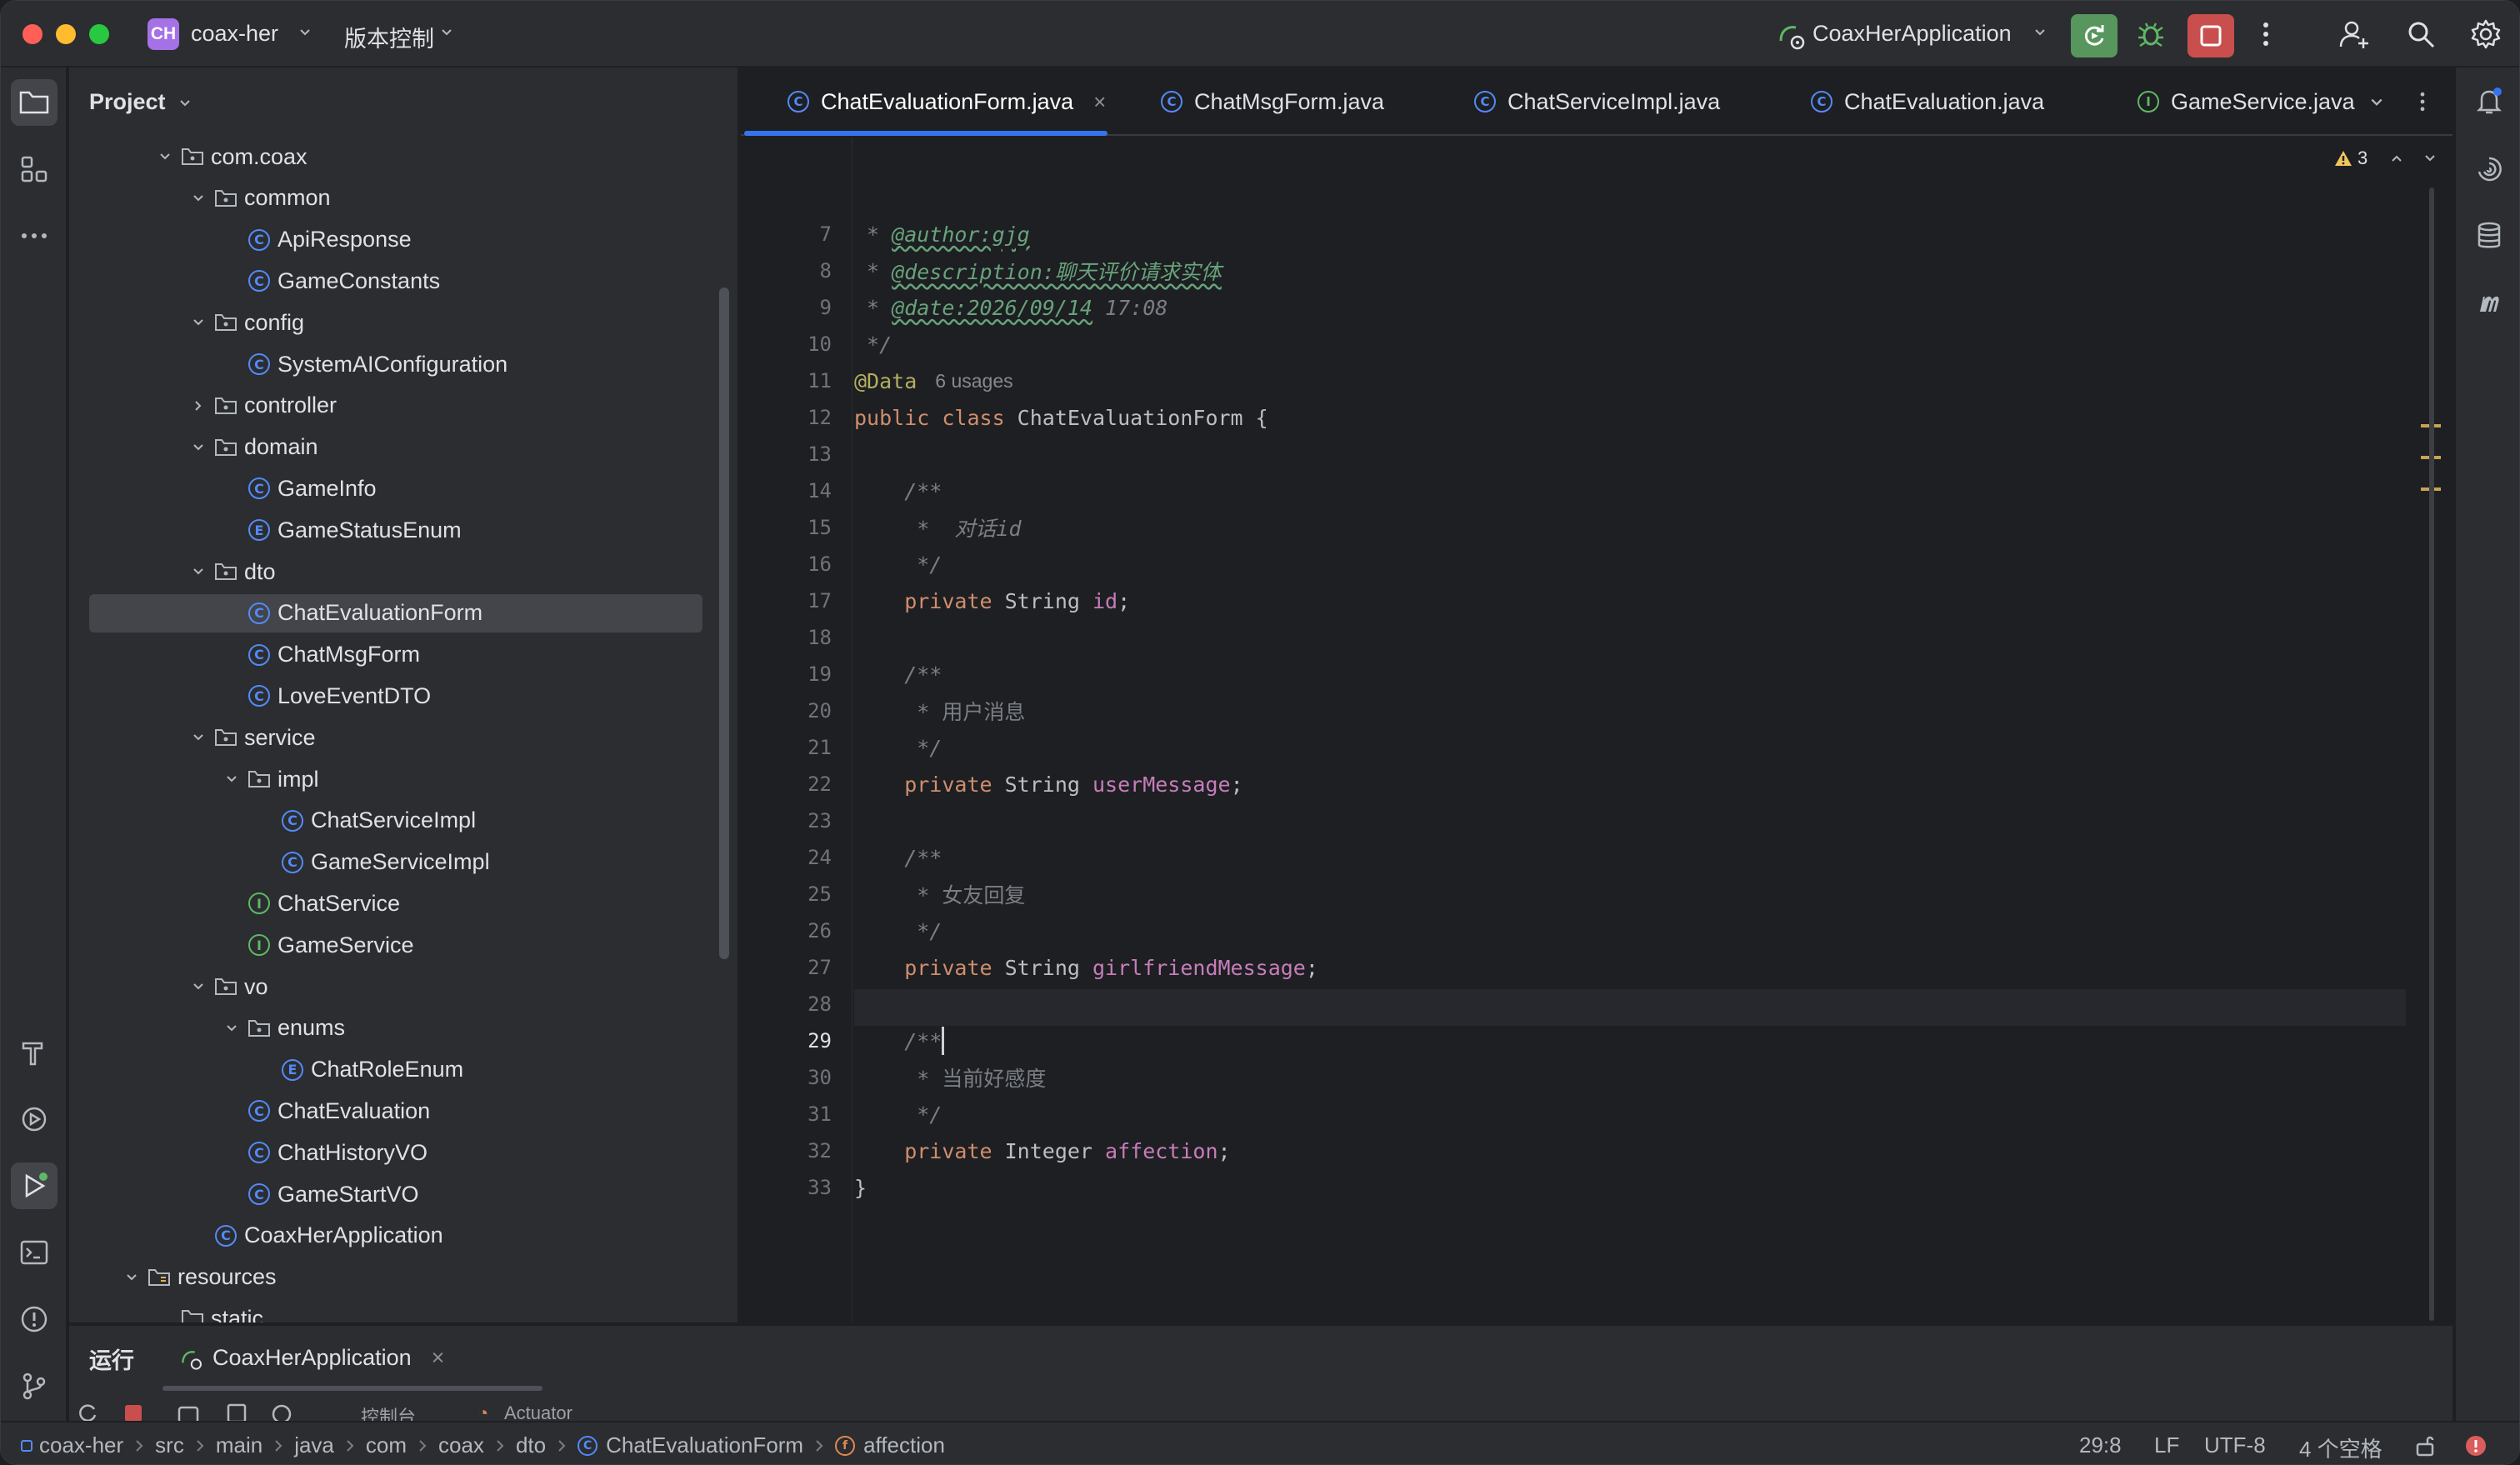  Describe the element at coordinates (2422, 101) in the screenshot. I see `more-vertical-icon` at that location.